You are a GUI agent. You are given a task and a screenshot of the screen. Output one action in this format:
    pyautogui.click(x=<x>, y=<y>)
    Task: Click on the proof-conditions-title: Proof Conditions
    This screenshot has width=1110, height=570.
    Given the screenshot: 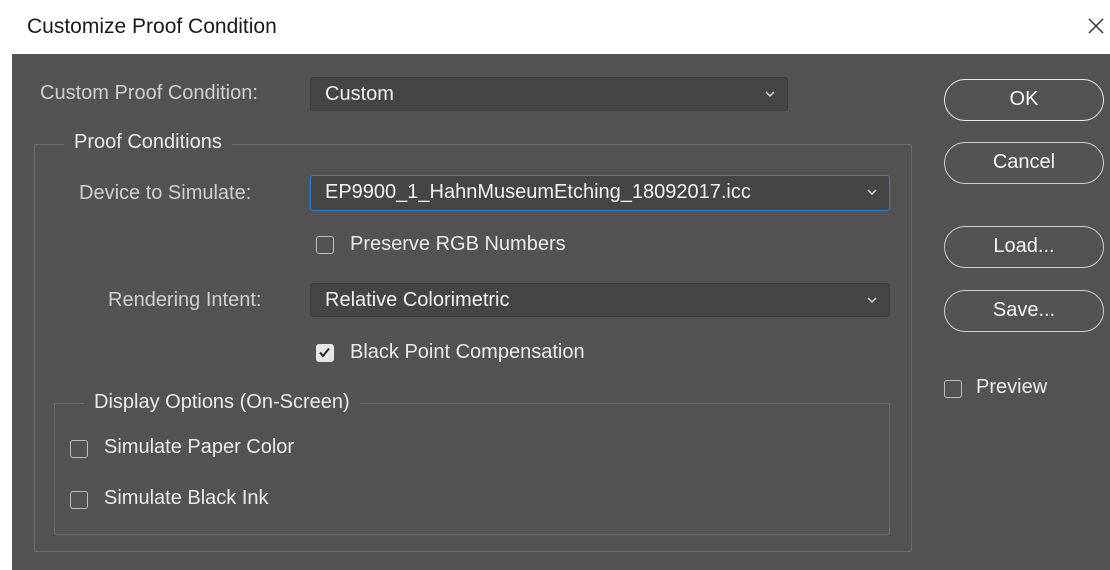 What is the action you would take?
    pyautogui.click(x=148, y=142)
    